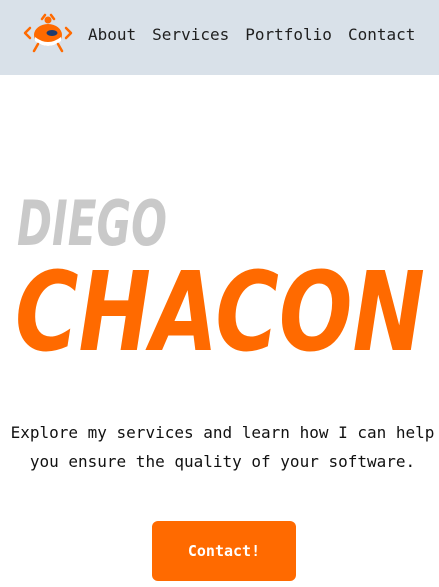 Image resolution: width=439 pixels, height=587 pixels. Describe the element at coordinates (48, 35) in the screenshot. I see `bug-logo-icon` at that location.